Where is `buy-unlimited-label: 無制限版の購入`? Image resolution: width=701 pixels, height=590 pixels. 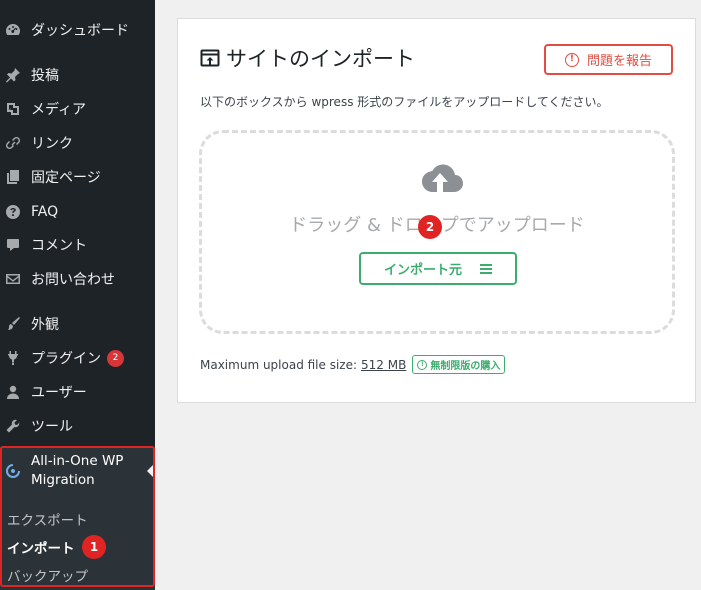
buy-unlimited-label: 無制限版の購入 is located at coordinates (465, 366).